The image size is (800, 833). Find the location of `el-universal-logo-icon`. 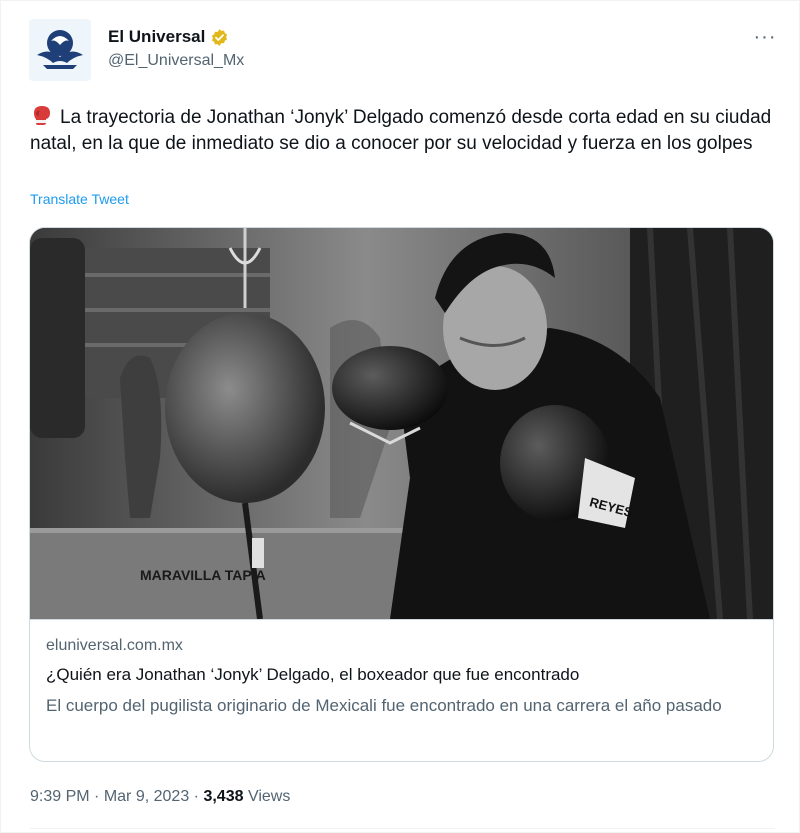

el-universal-logo-icon is located at coordinates (60, 50).